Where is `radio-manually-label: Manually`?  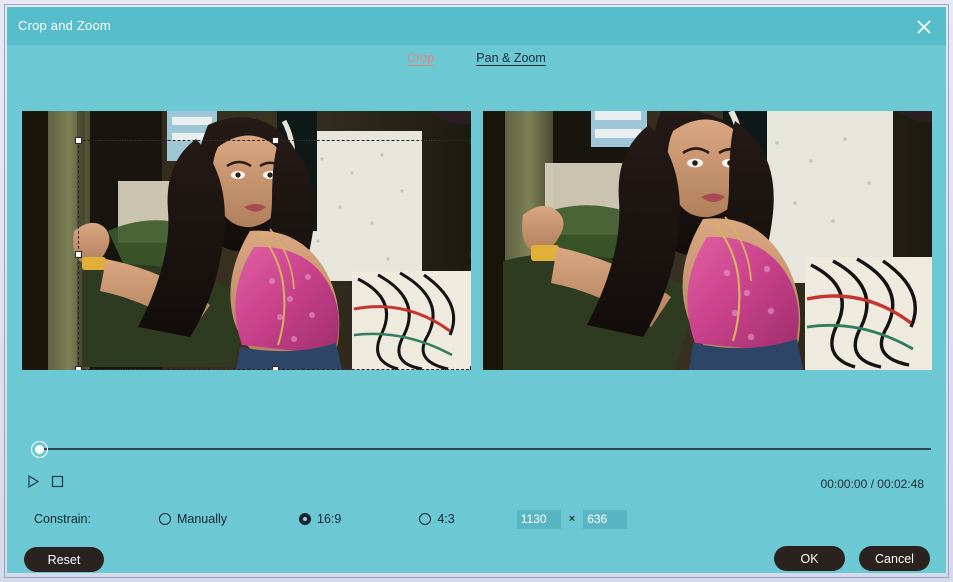
radio-manually-label: Manually is located at coordinates (202, 519).